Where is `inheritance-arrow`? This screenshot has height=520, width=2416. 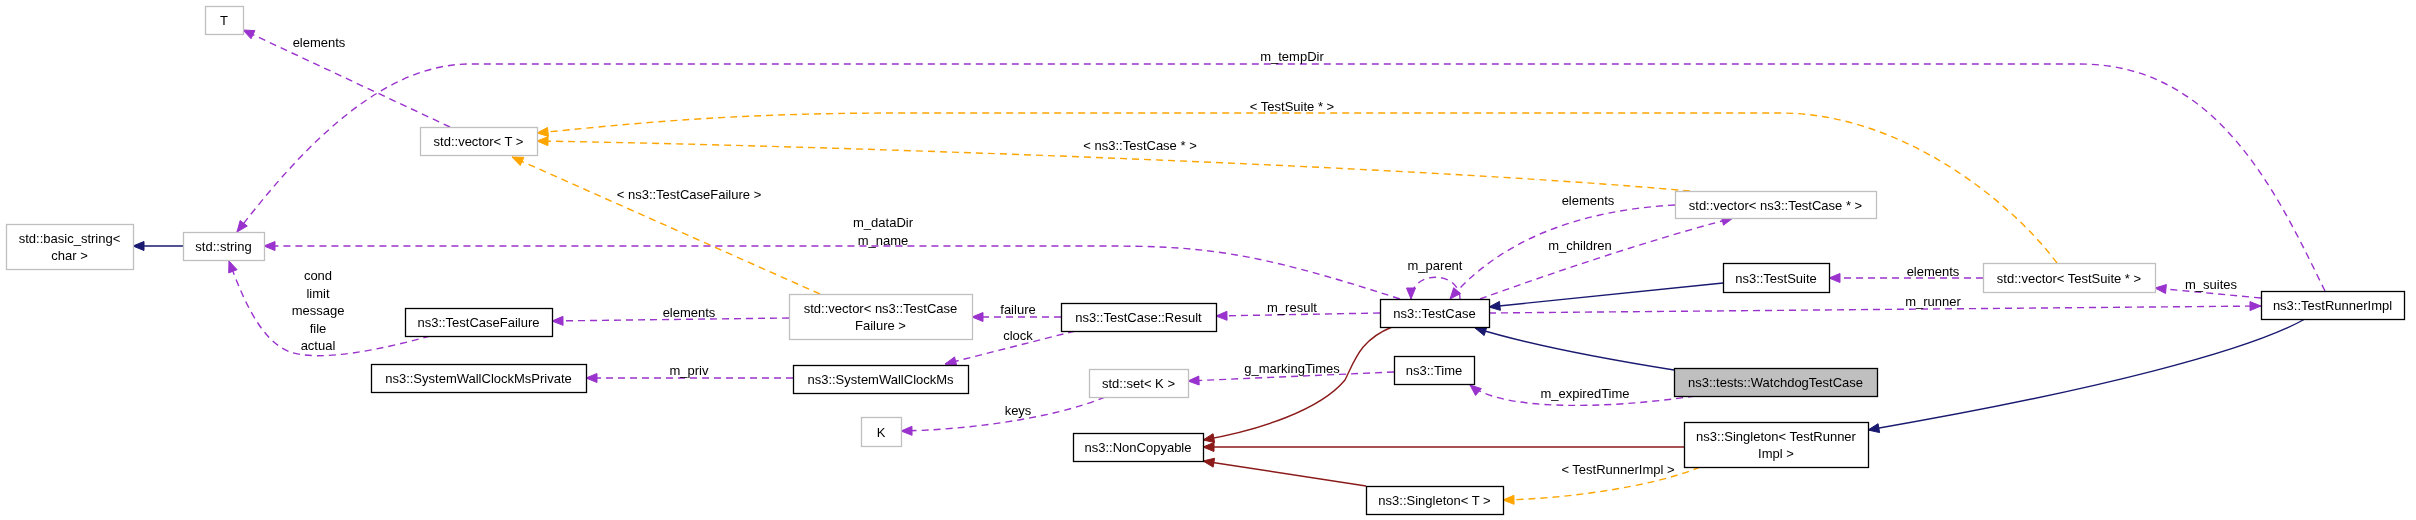
inheritance-arrow is located at coordinates (158, 246).